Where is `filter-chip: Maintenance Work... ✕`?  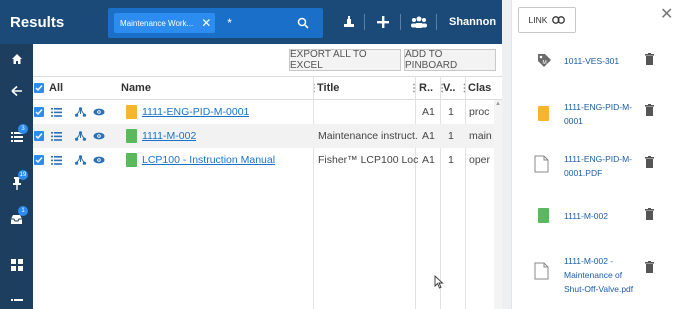
filter-chip: Maintenance Work... ✕ is located at coordinates (165, 23).